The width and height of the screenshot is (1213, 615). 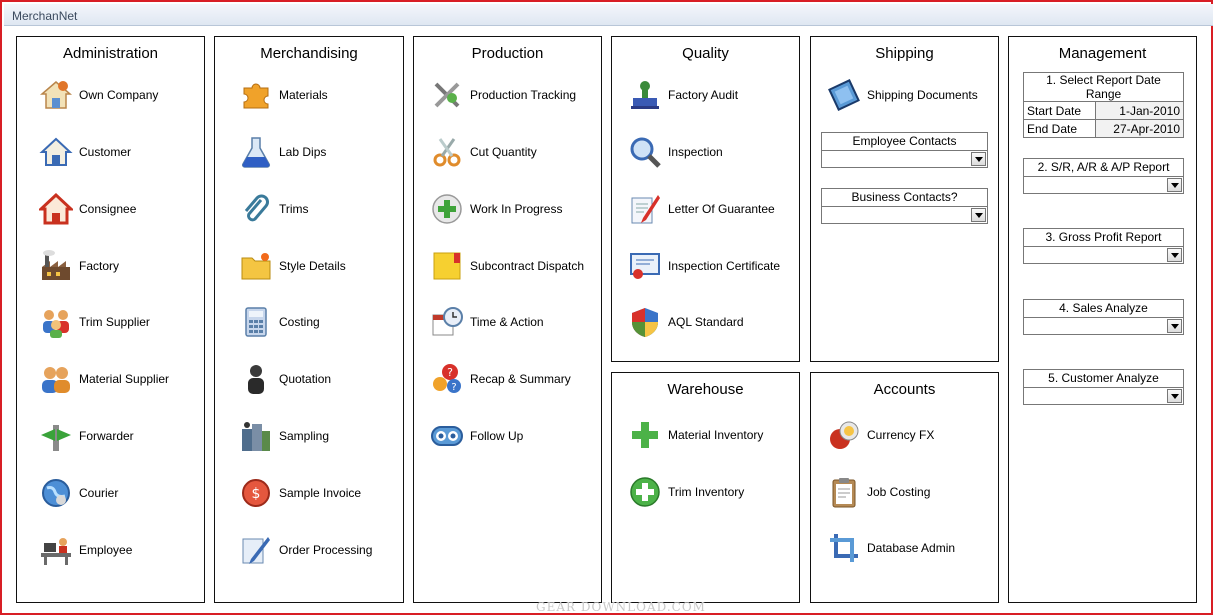 What do you see at coordinates (93, 322) in the screenshot?
I see `trim-supplier-button: Trim Supplier` at bounding box center [93, 322].